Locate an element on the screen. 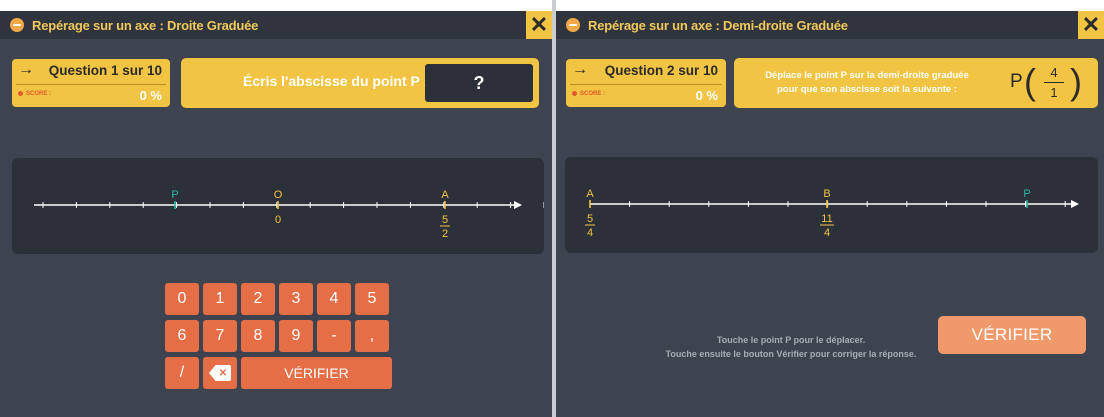 The width and height of the screenshot is (1104, 417). key-0: 0 is located at coordinates (182, 299).